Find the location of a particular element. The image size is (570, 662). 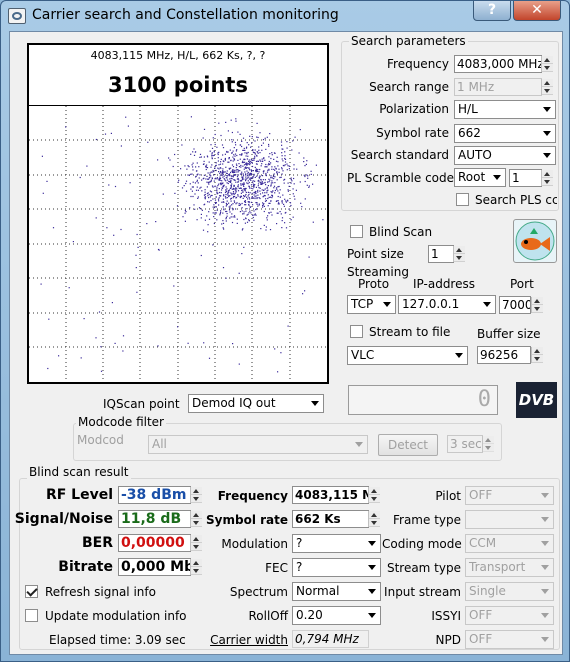

iqscan-select: Demod IQ out is located at coordinates (256, 403).